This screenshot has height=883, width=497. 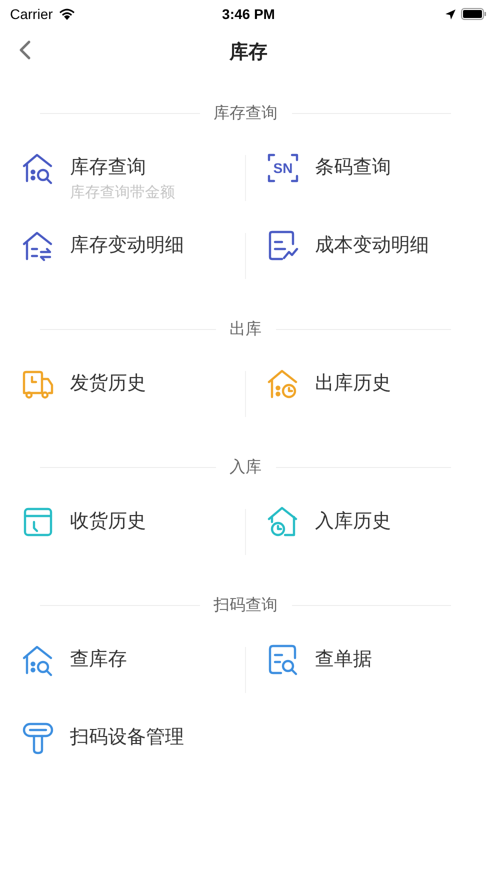 What do you see at coordinates (38, 738) in the screenshot?
I see `scanner-icon` at bounding box center [38, 738].